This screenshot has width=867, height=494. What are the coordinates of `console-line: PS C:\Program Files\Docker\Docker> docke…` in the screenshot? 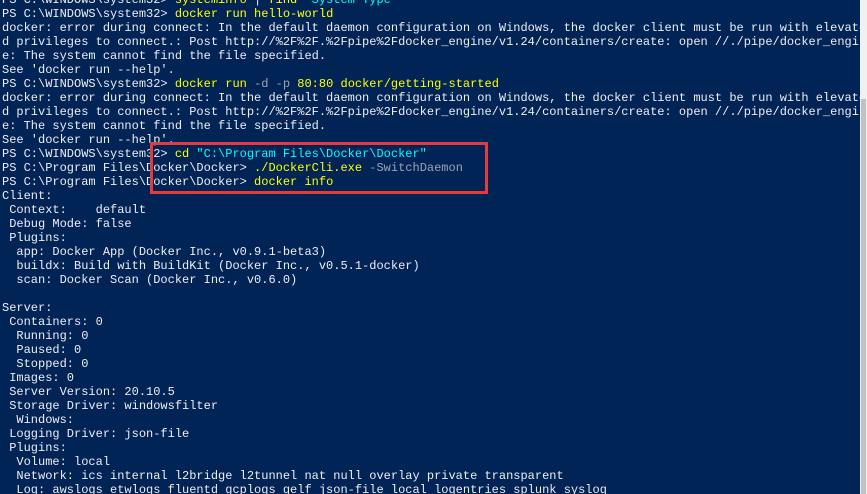 It's located at (434, 182).